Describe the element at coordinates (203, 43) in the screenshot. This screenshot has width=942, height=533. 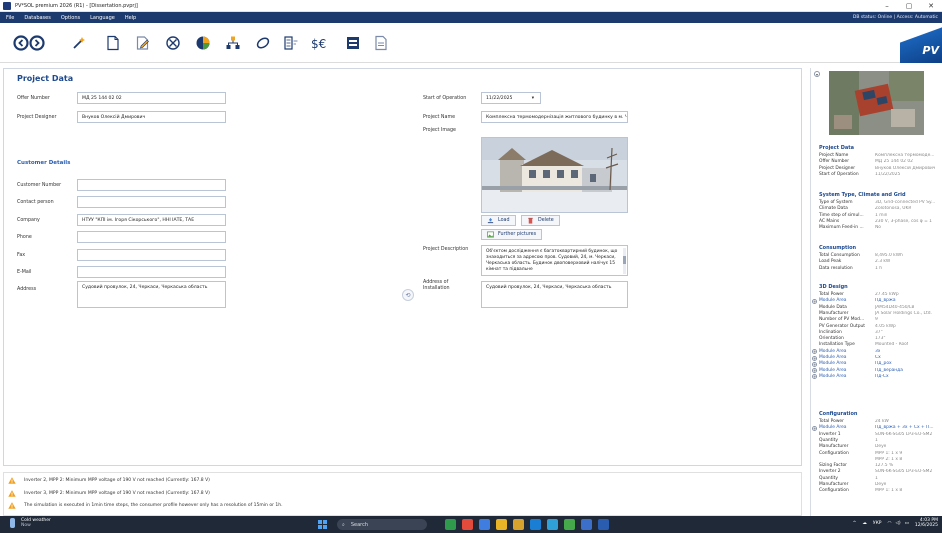
I see `consumption-button` at that location.